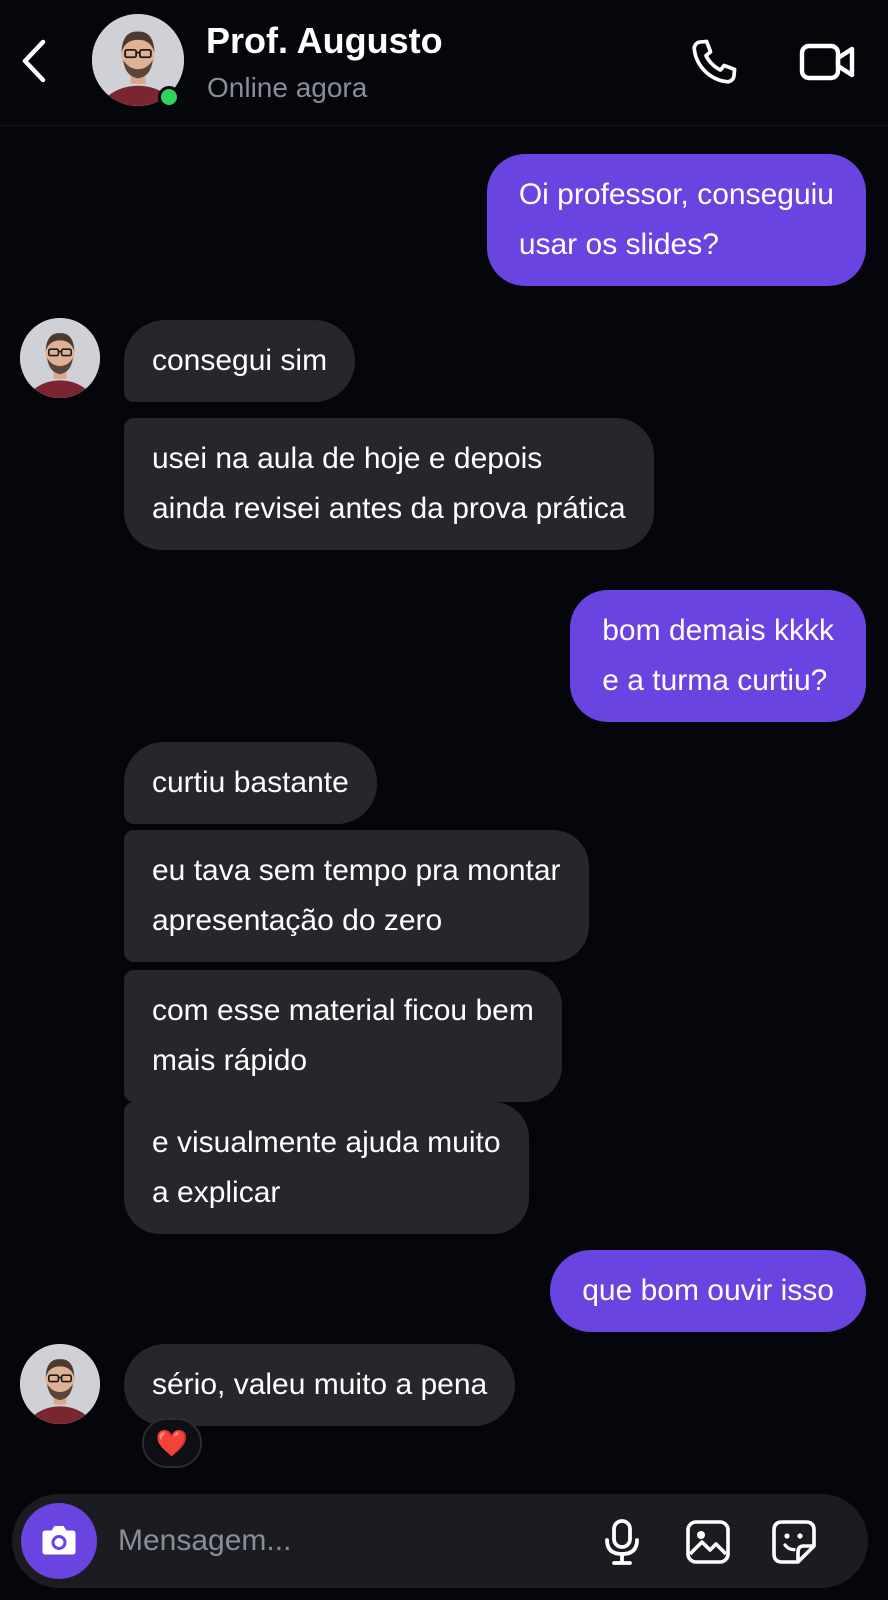 The image size is (888, 1600). Describe the element at coordinates (324, 41) in the screenshot. I see `contact-name: Prof. Augusto` at that location.